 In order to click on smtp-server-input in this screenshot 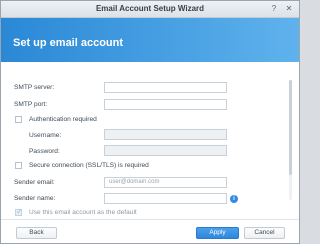, I will do `click(165, 87)`.